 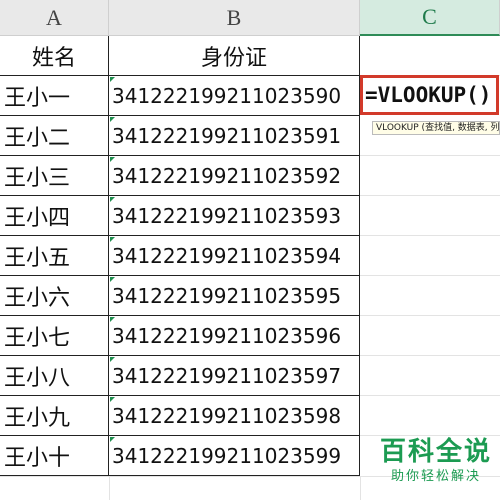 I want to click on id-cell: 341222199211023592, so click(x=234, y=176).